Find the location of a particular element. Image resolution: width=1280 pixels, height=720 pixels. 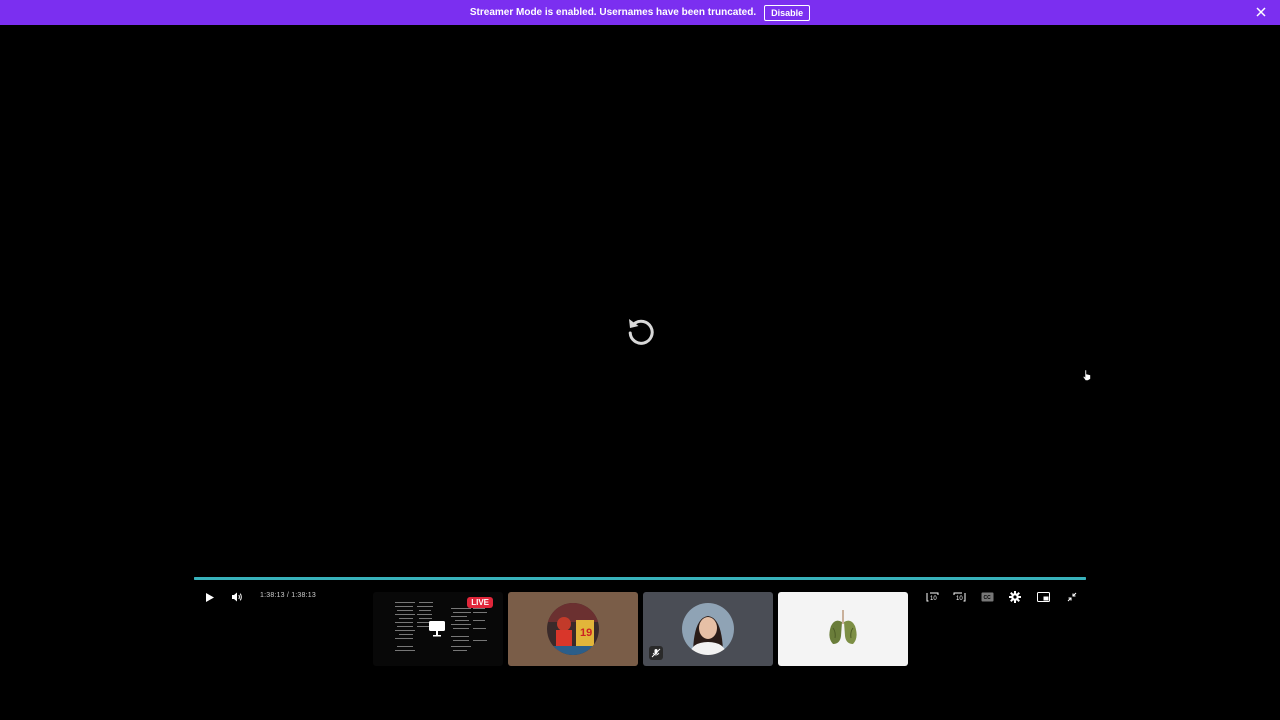

picture-in-picture-button is located at coordinates (1043, 597).